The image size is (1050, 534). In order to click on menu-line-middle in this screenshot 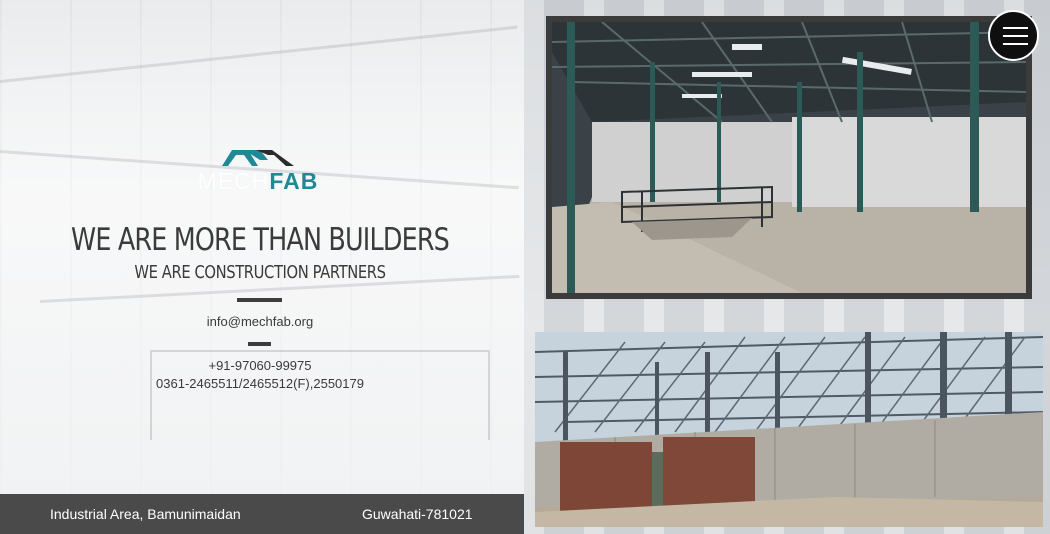, I will do `click(1015, 36)`.